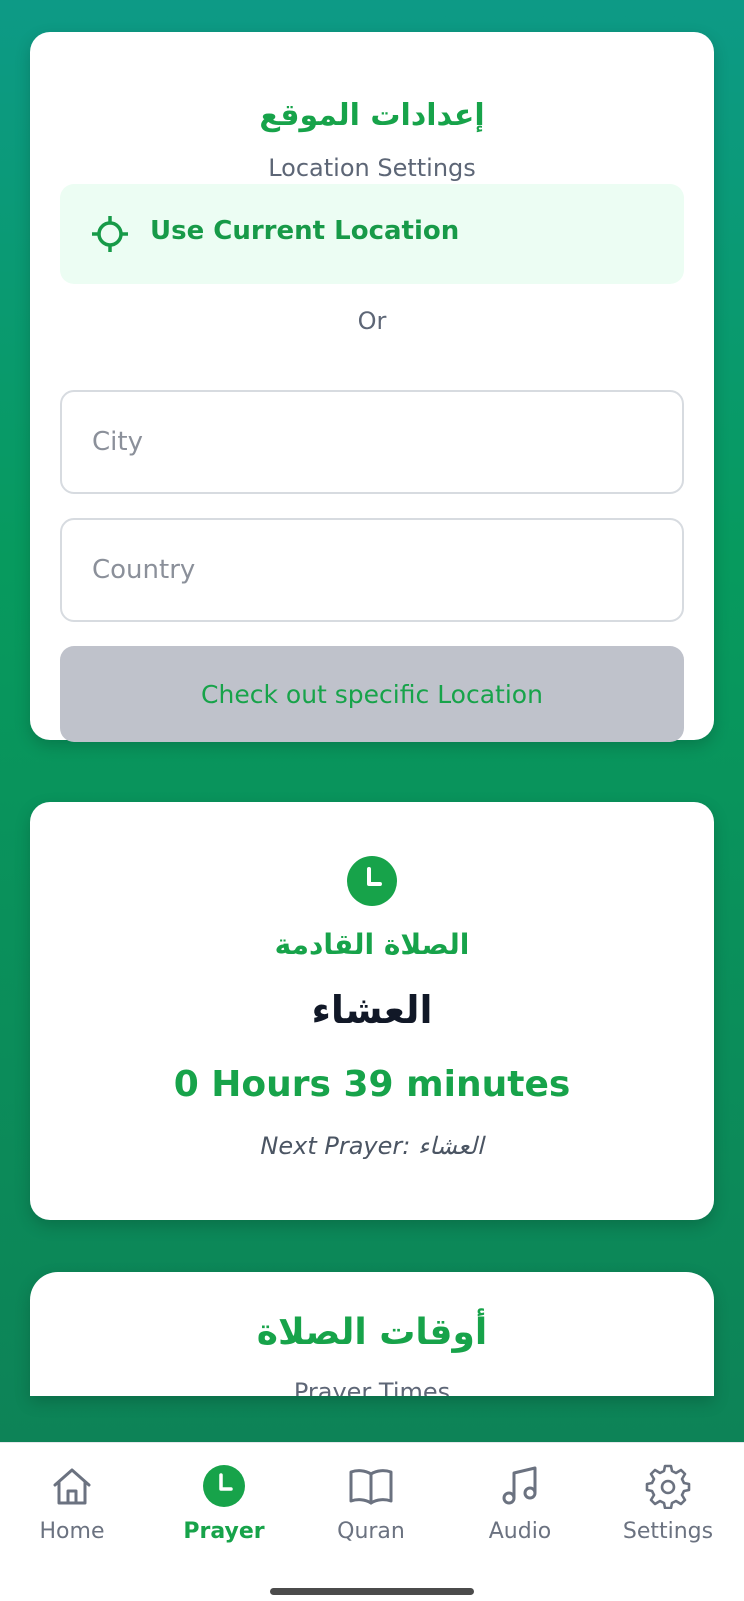  I want to click on location-title-ar: إعدادات الموقع, so click(372, 115).